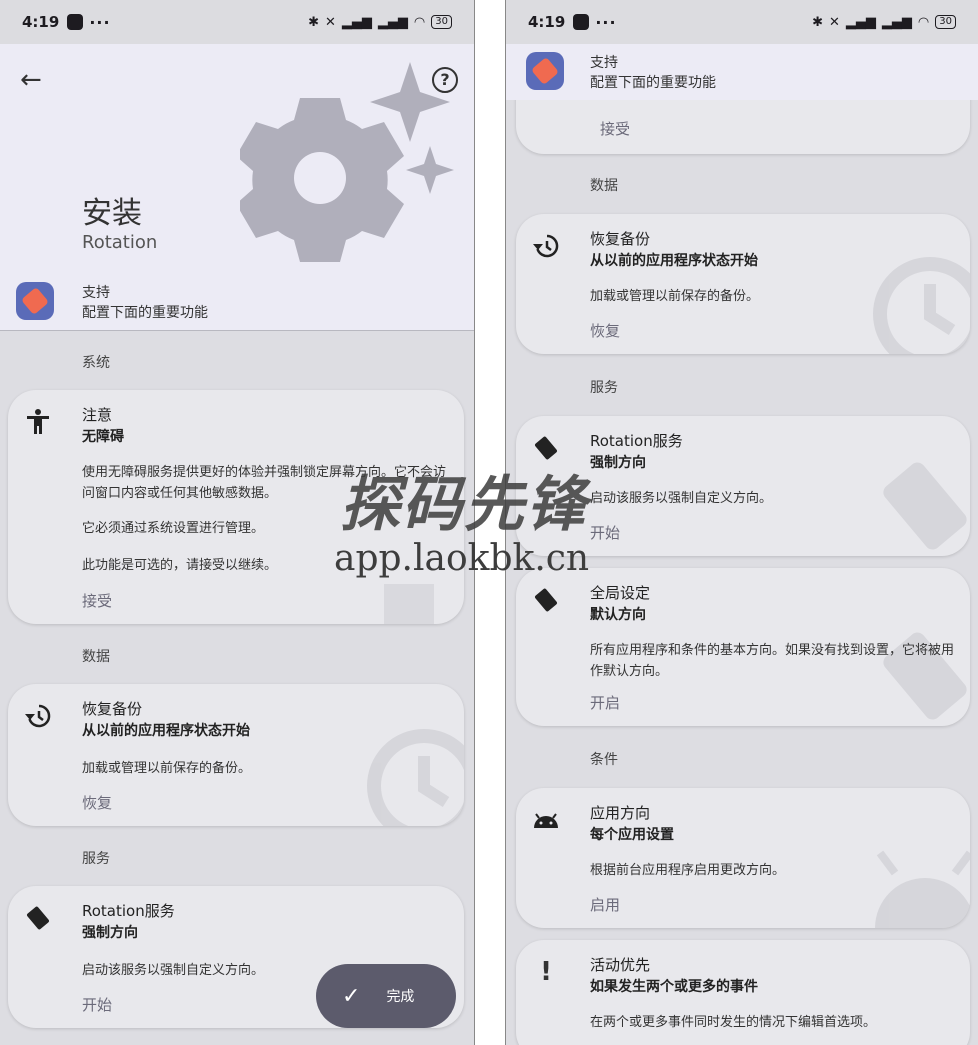 The width and height of the screenshot is (978, 1045). I want to click on settings-sparkle-icon, so click(347, 162).